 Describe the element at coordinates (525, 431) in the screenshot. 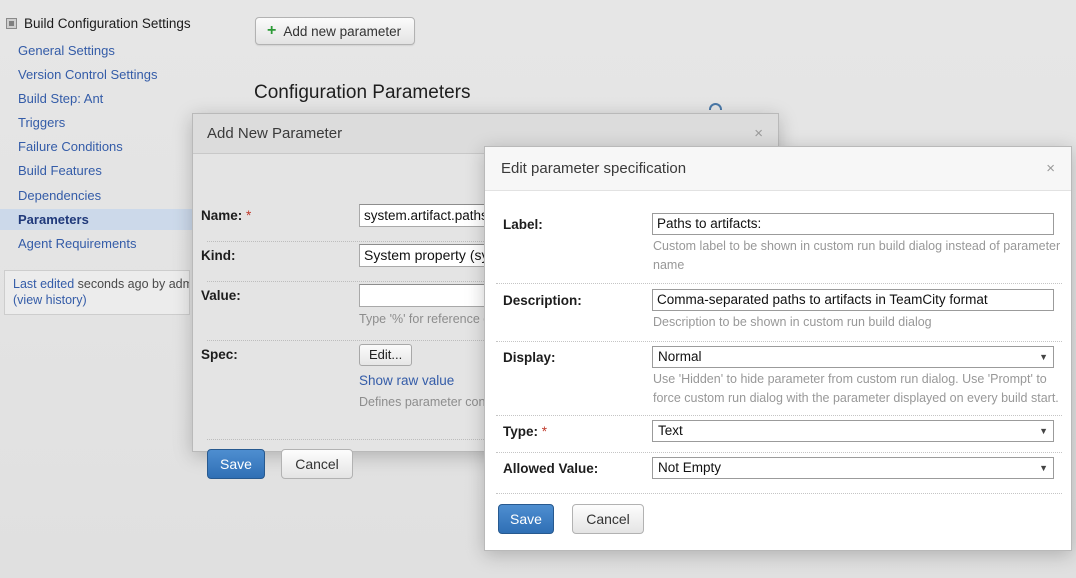

I see `type-field-label: Type: *` at that location.